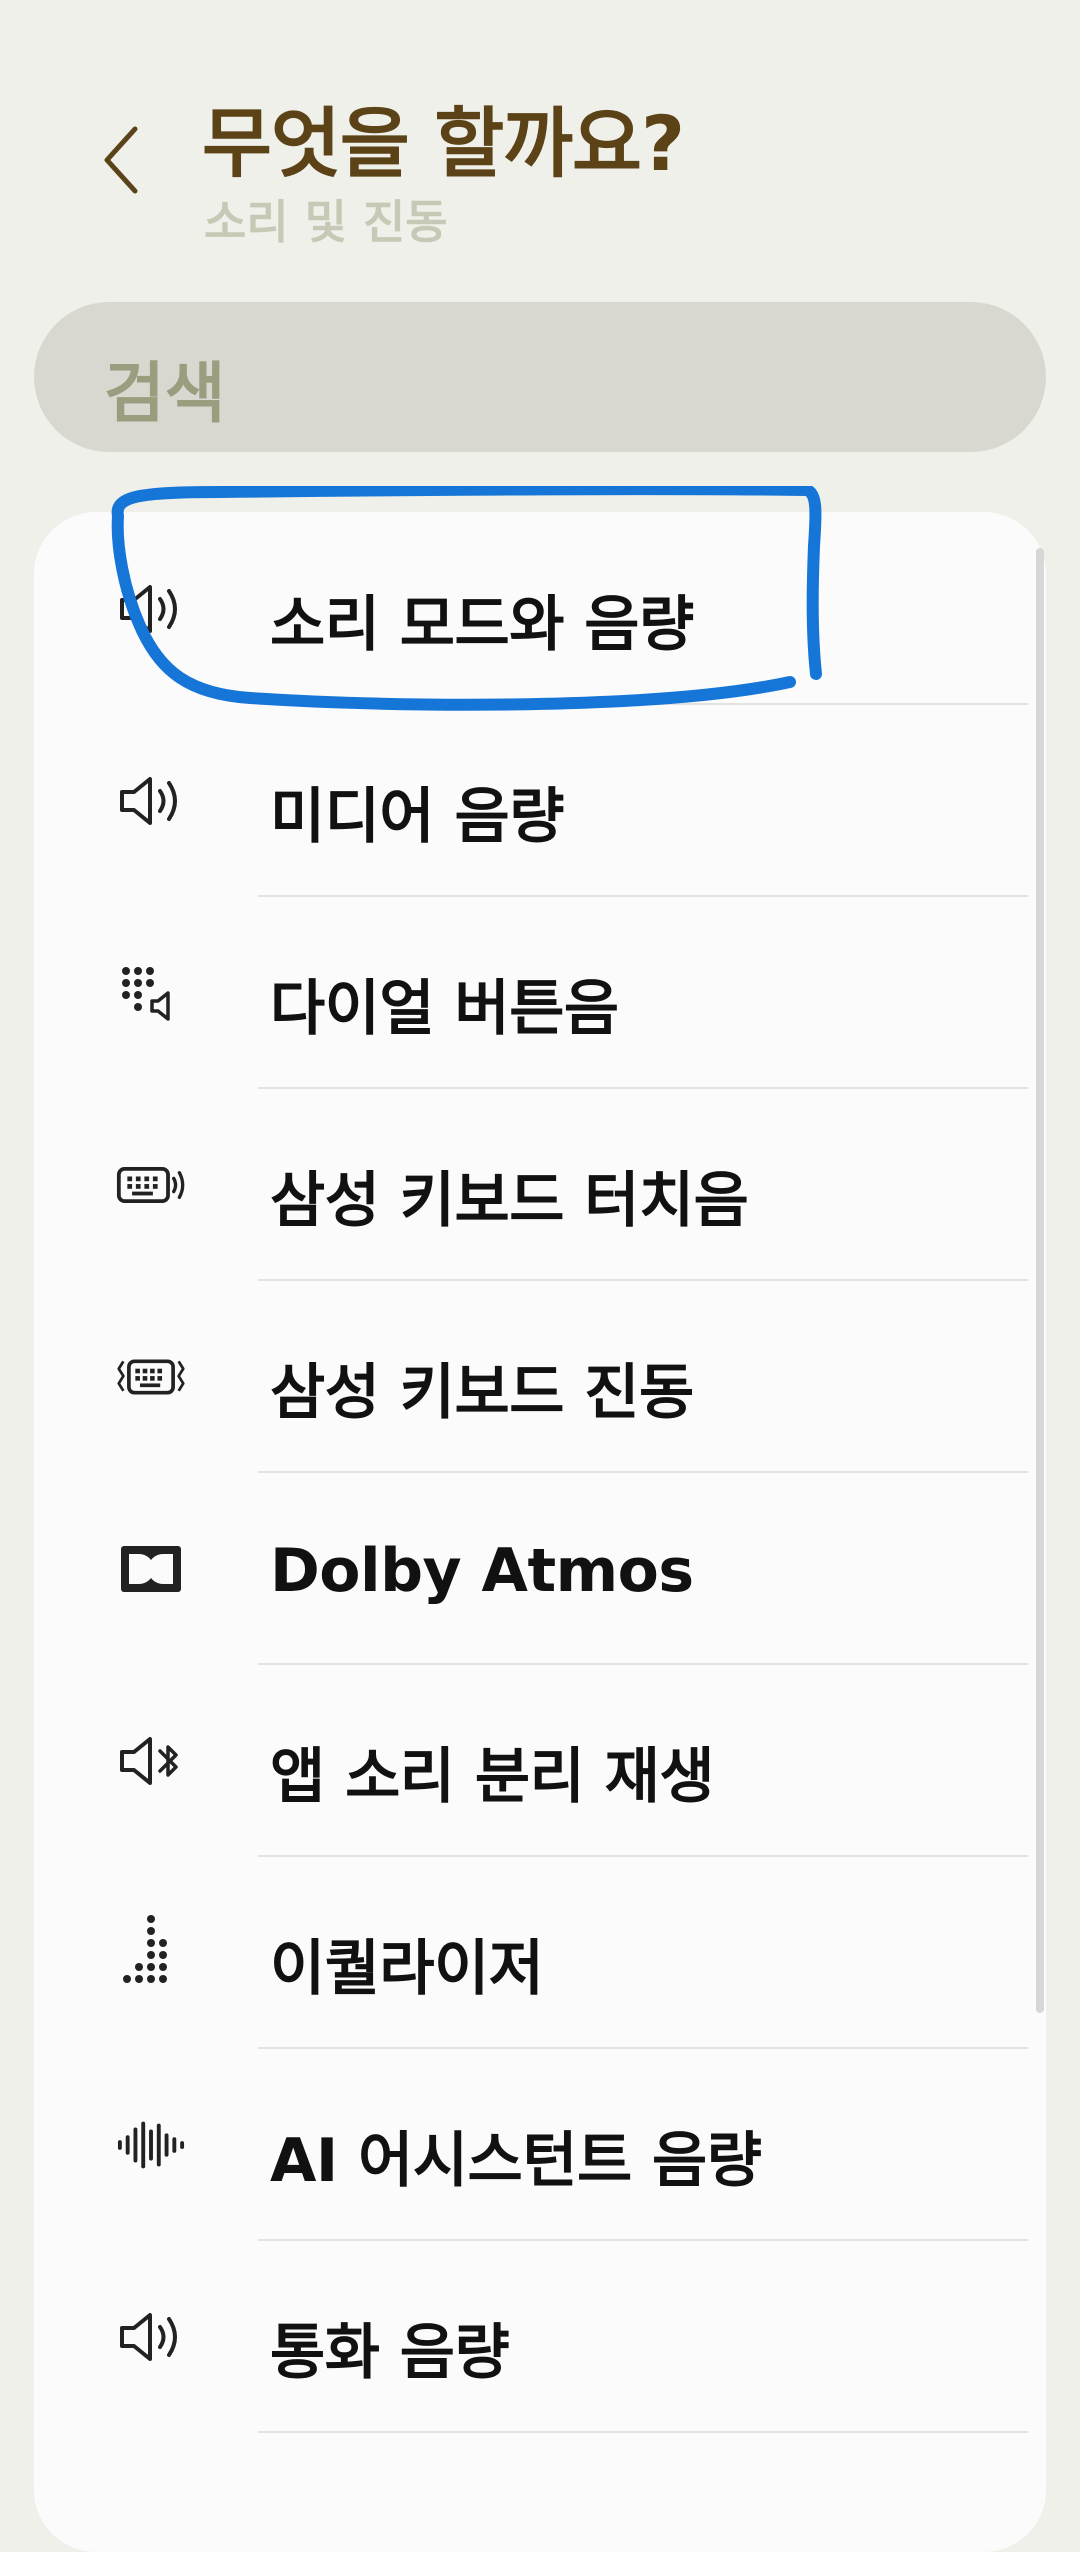 The height and width of the screenshot is (2552, 1080). I want to click on chevron-left-icon, so click(121, 160).